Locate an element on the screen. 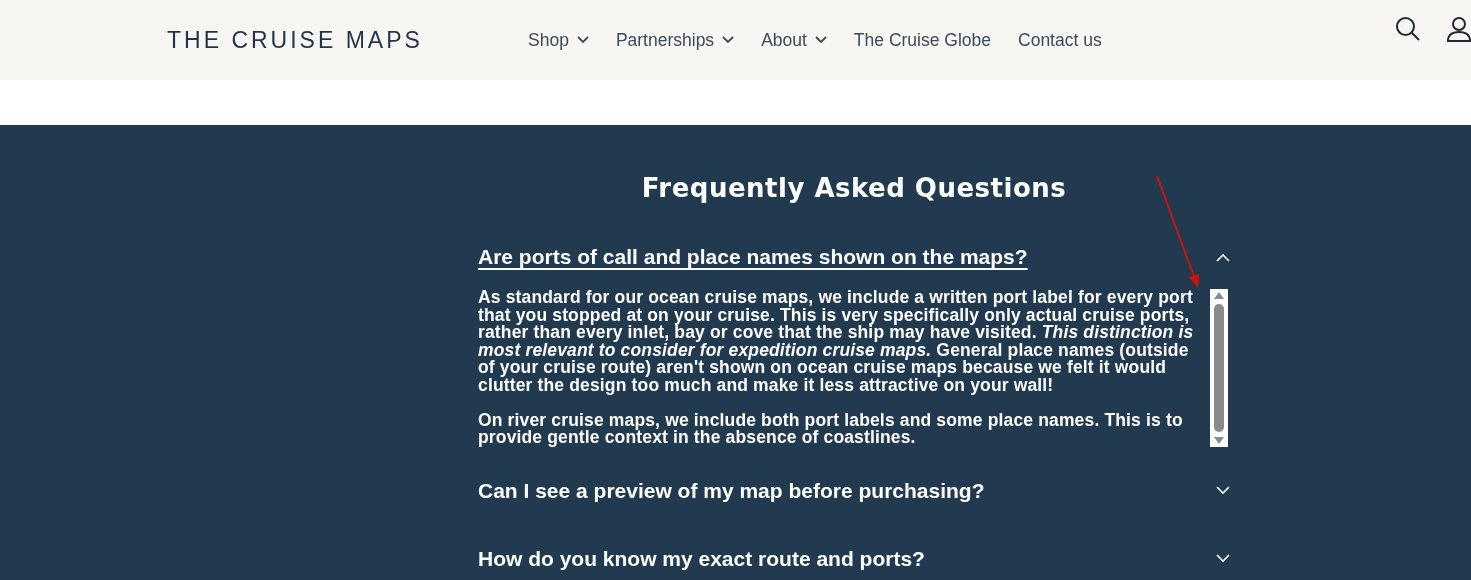 Image resolution: width=1471 pixels, height=580 pixels. search-icon is located at coordinates (1408, 29).